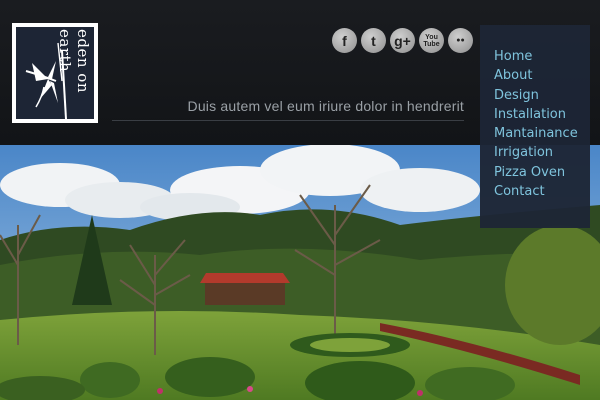 The width and height of the screenshot is (600, 400). Describe the element at coordinates (542, 95) in the screenshot. I see `nav-item-design: Design` at that location.